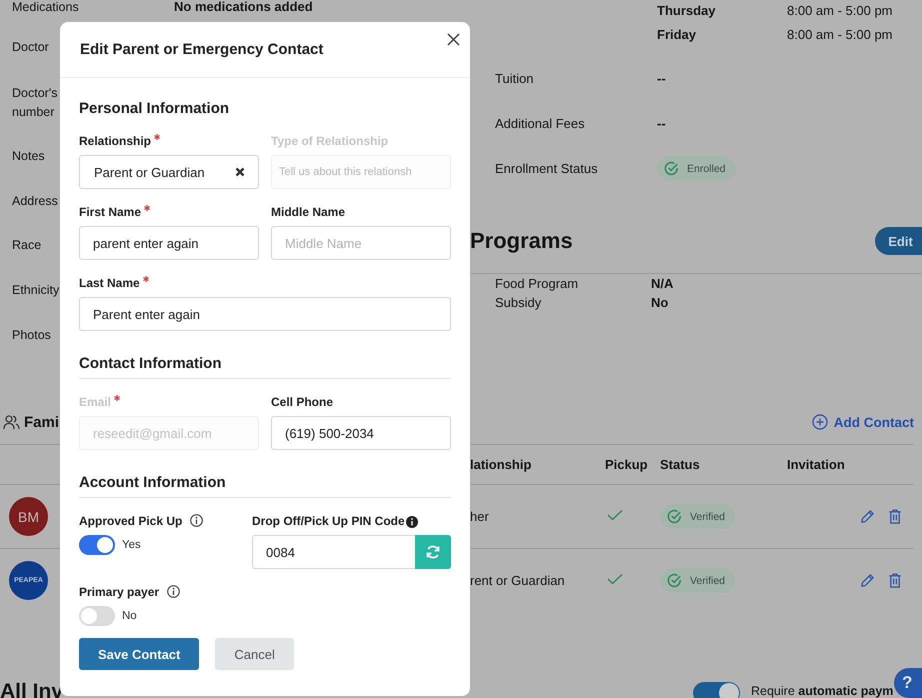  Describe the element at coordinates (863, 422) in the screenshot. I see `add-contact-link: Add Contact` at that location.